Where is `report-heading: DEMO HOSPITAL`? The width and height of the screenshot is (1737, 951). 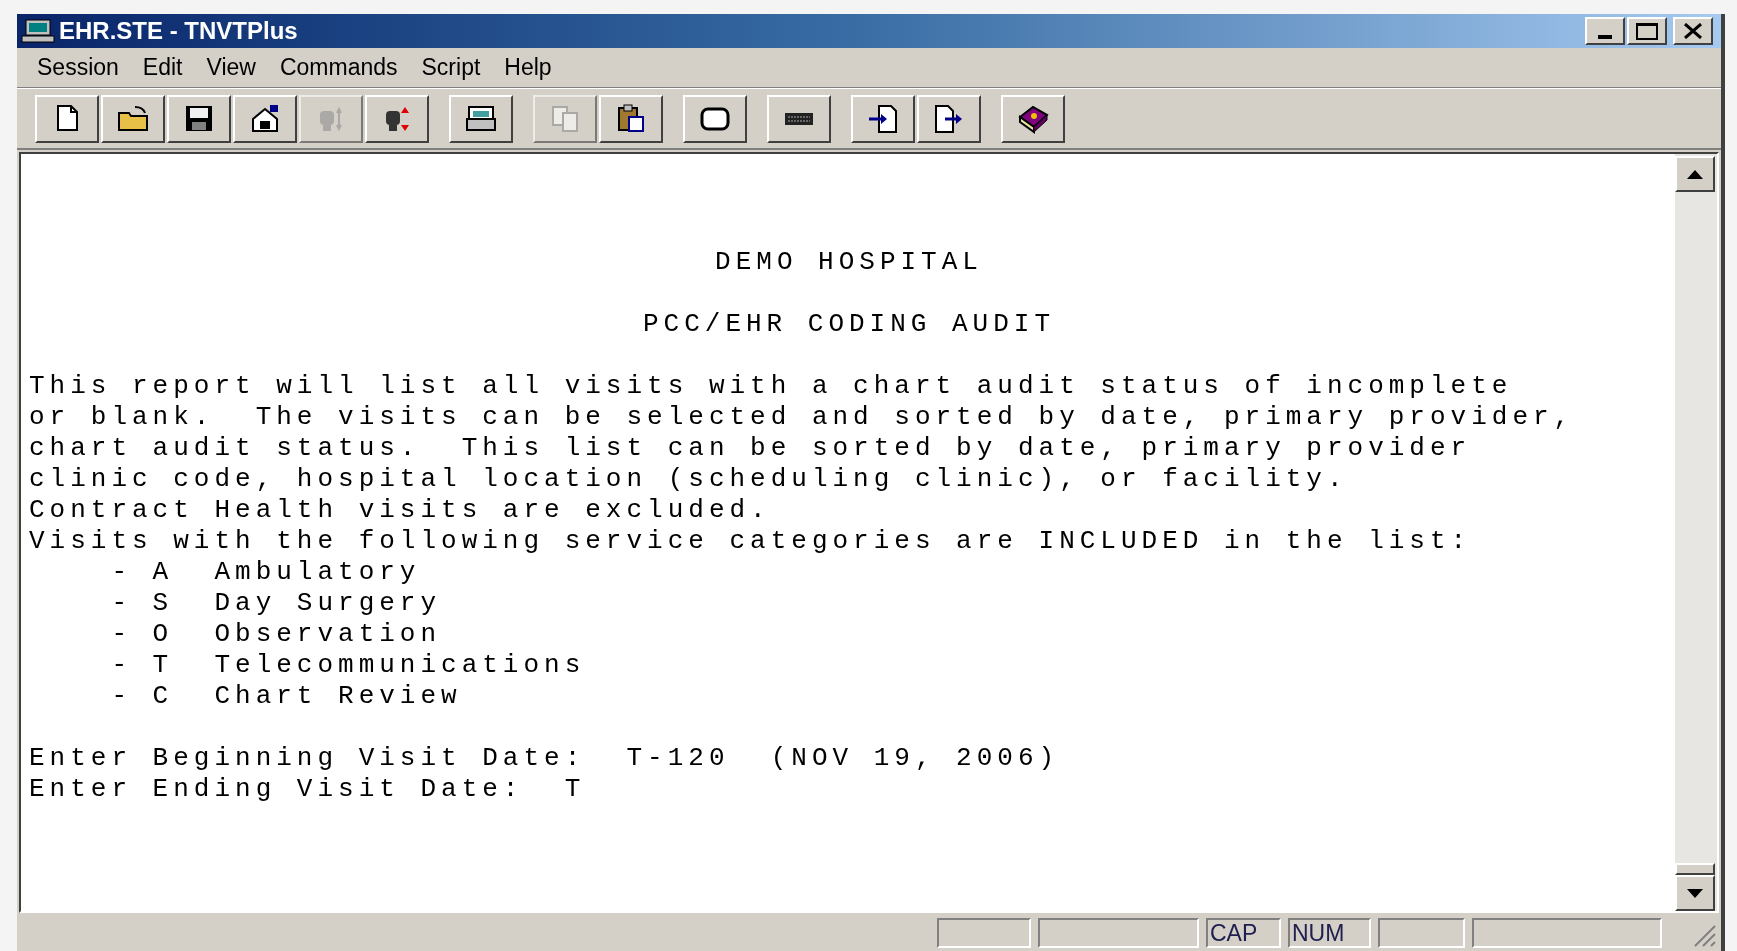 report-heading: DEMO HOSPITAL is located at coordinates (849, 262).